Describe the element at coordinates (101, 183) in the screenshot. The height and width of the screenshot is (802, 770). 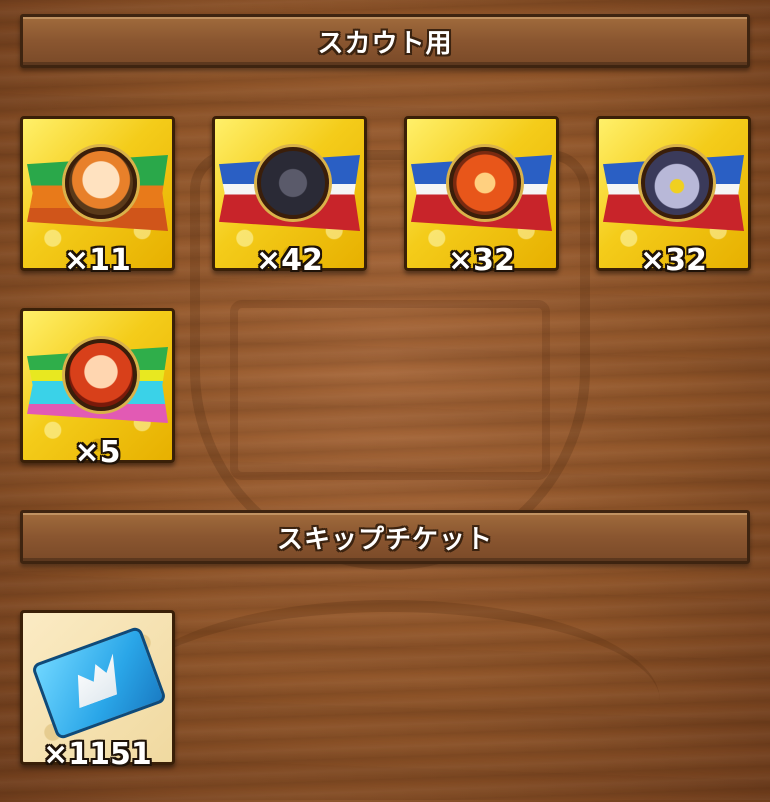
I see `scout-ticket-witch-icon` at that location.